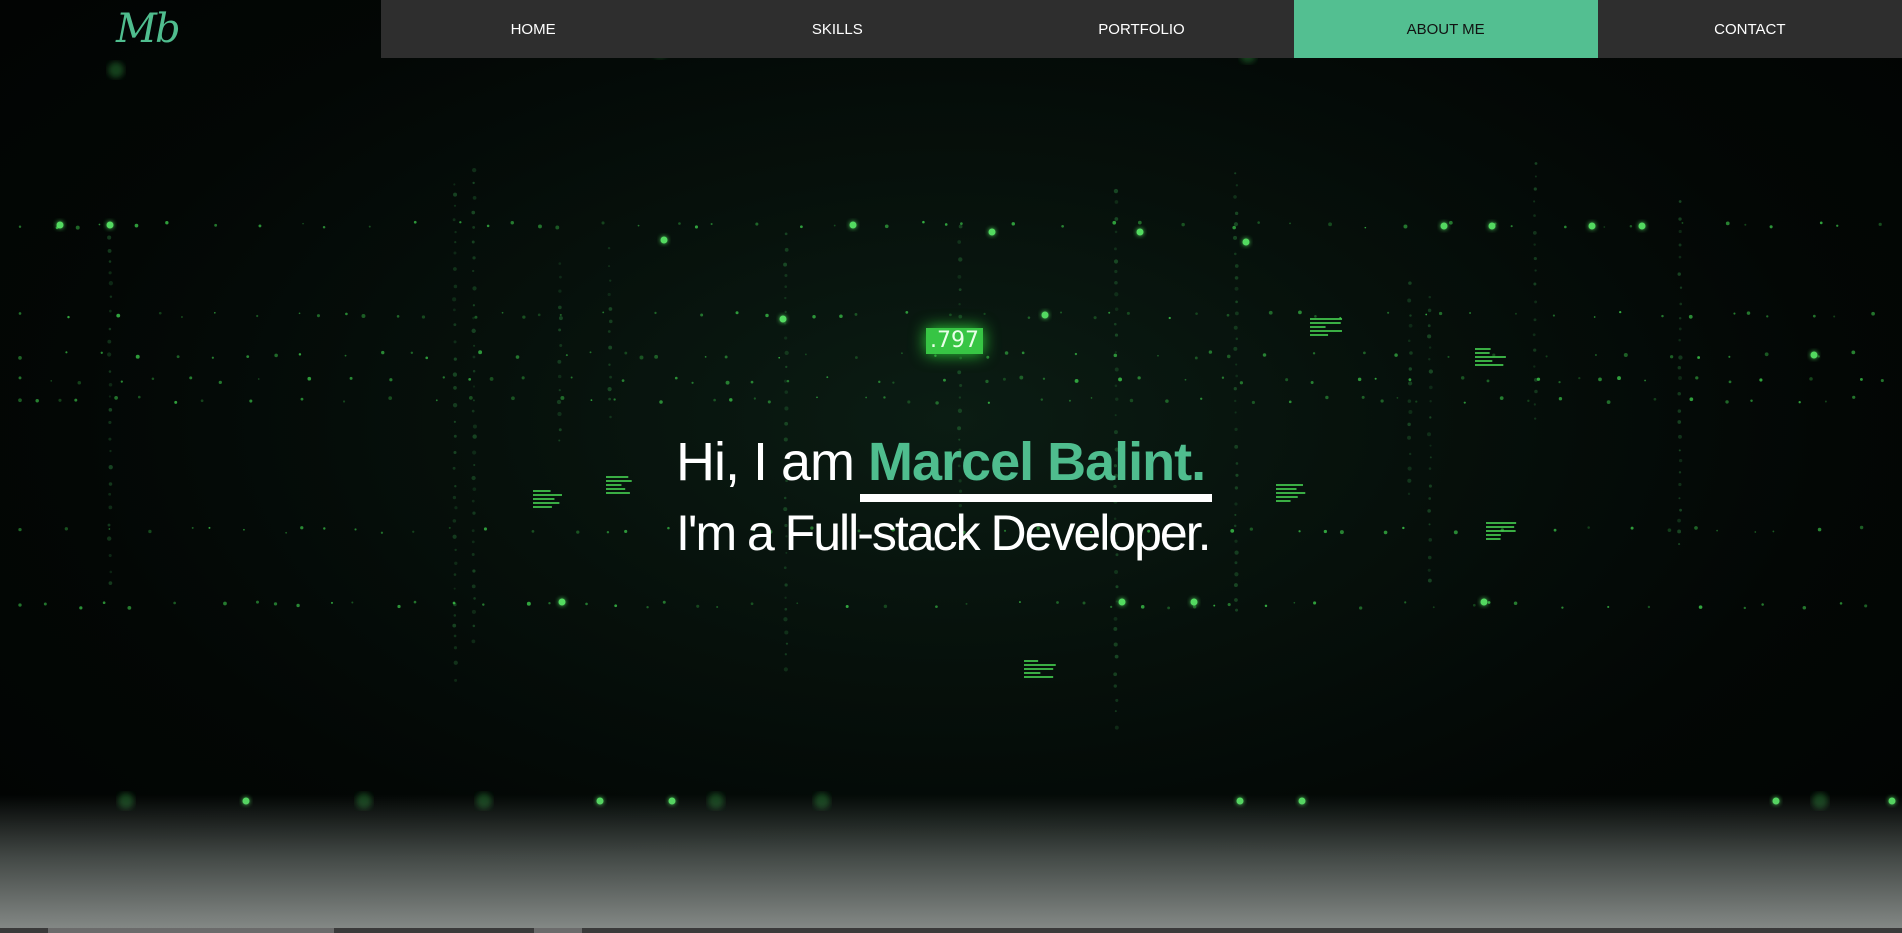 The image size is (1902, 933). I want to click on code-badge: .797, so click(954, 341).